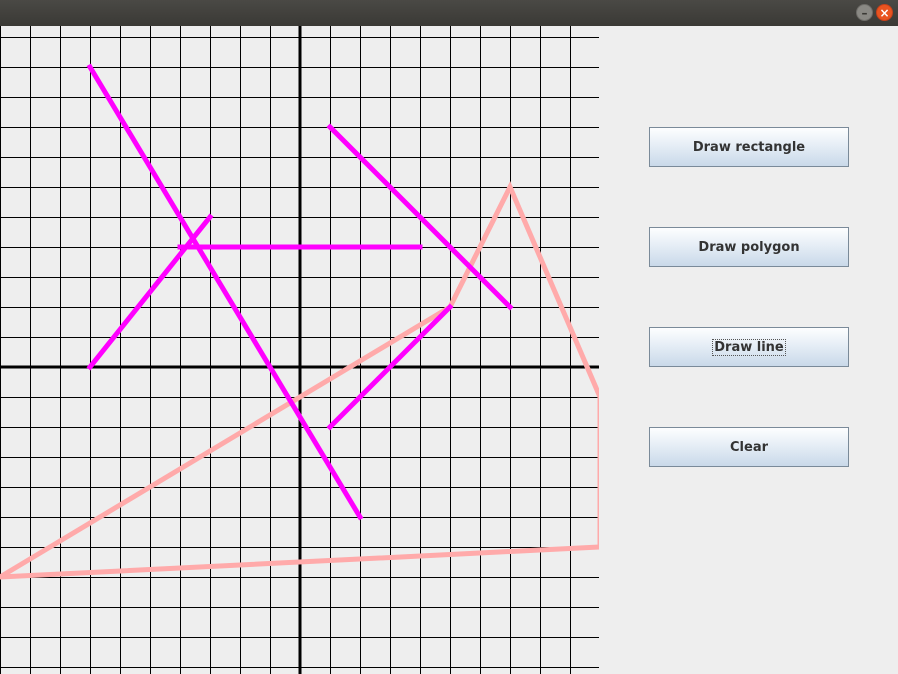 The image size is (898, 674). I want to click on close-icon: ×, so click(884, 12).